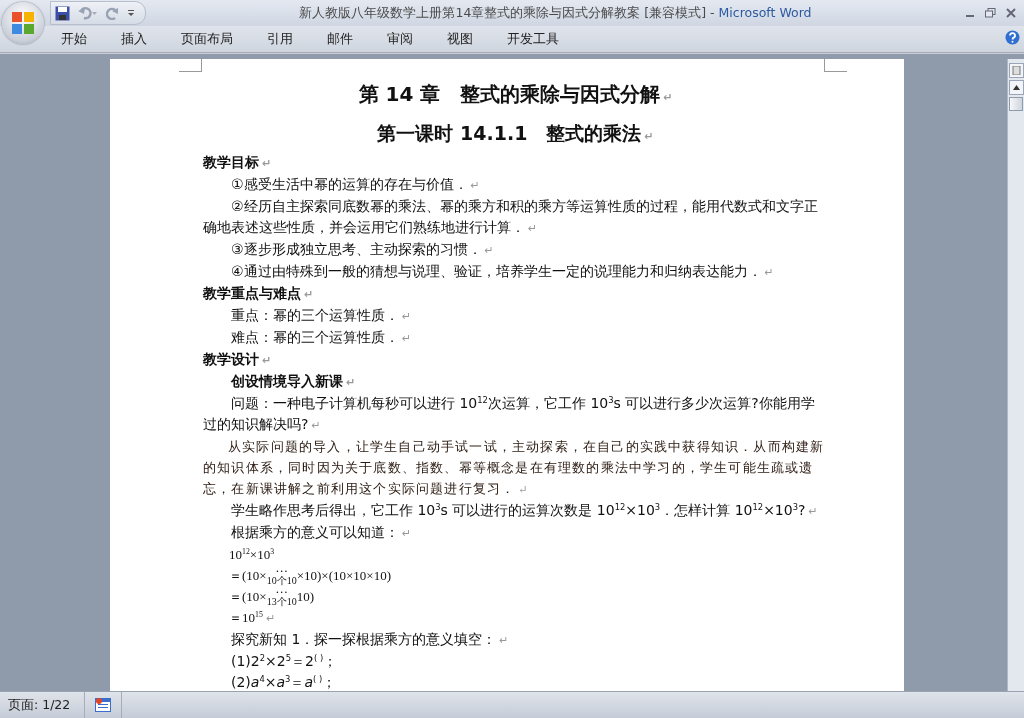  What do you see at coordinates (990, 13) in the screenshot?
I see `restore-icon` at bounding box center [990, 13].